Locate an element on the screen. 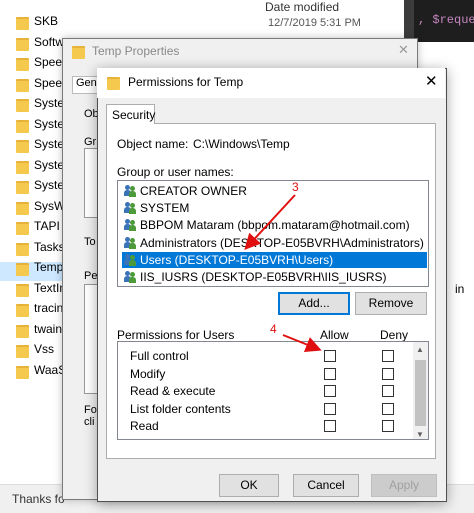 The width and height of the screenshot is (474, 513). annotation-marker-4: 4 is located at coordinates (273, 329).